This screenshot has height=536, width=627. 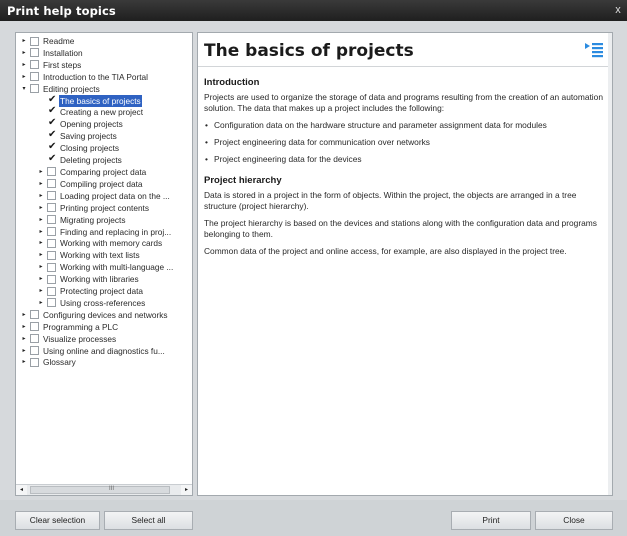 What do you see at coordinates (100, 490) in the screenshot?
I see `scrollbar-thumb: III` at bounding box center [100, 490].